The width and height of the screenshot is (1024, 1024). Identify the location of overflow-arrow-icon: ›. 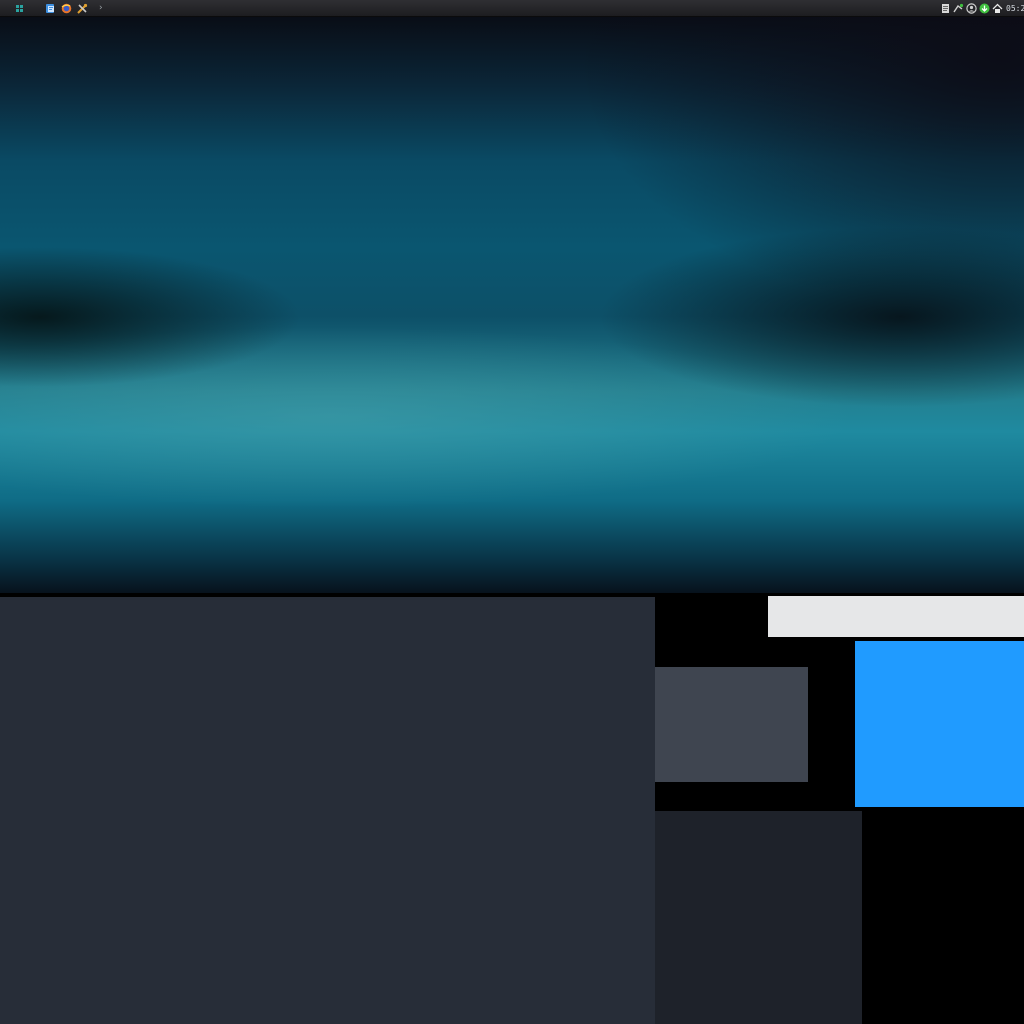
(101, 8).